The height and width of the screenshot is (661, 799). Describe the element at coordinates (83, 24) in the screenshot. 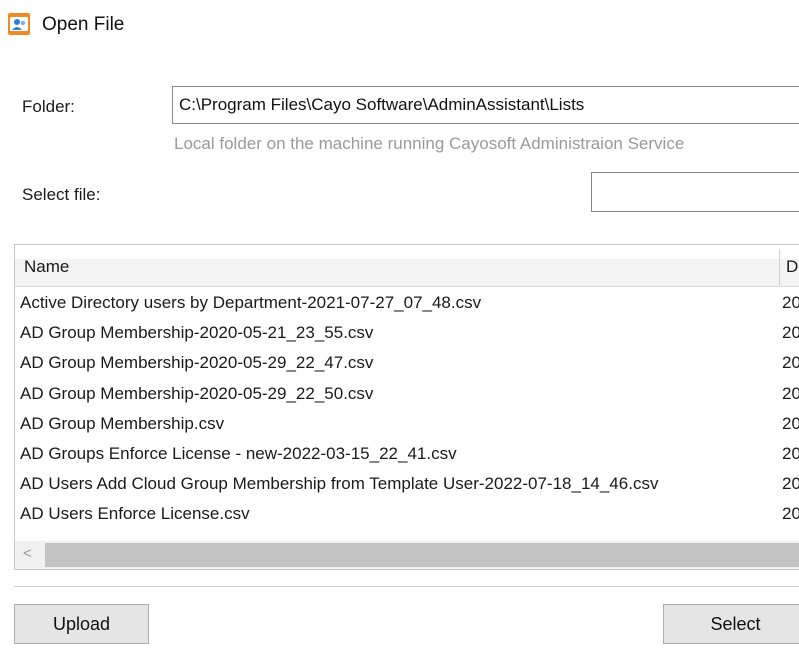

I see `window-title: Open File` at that location.